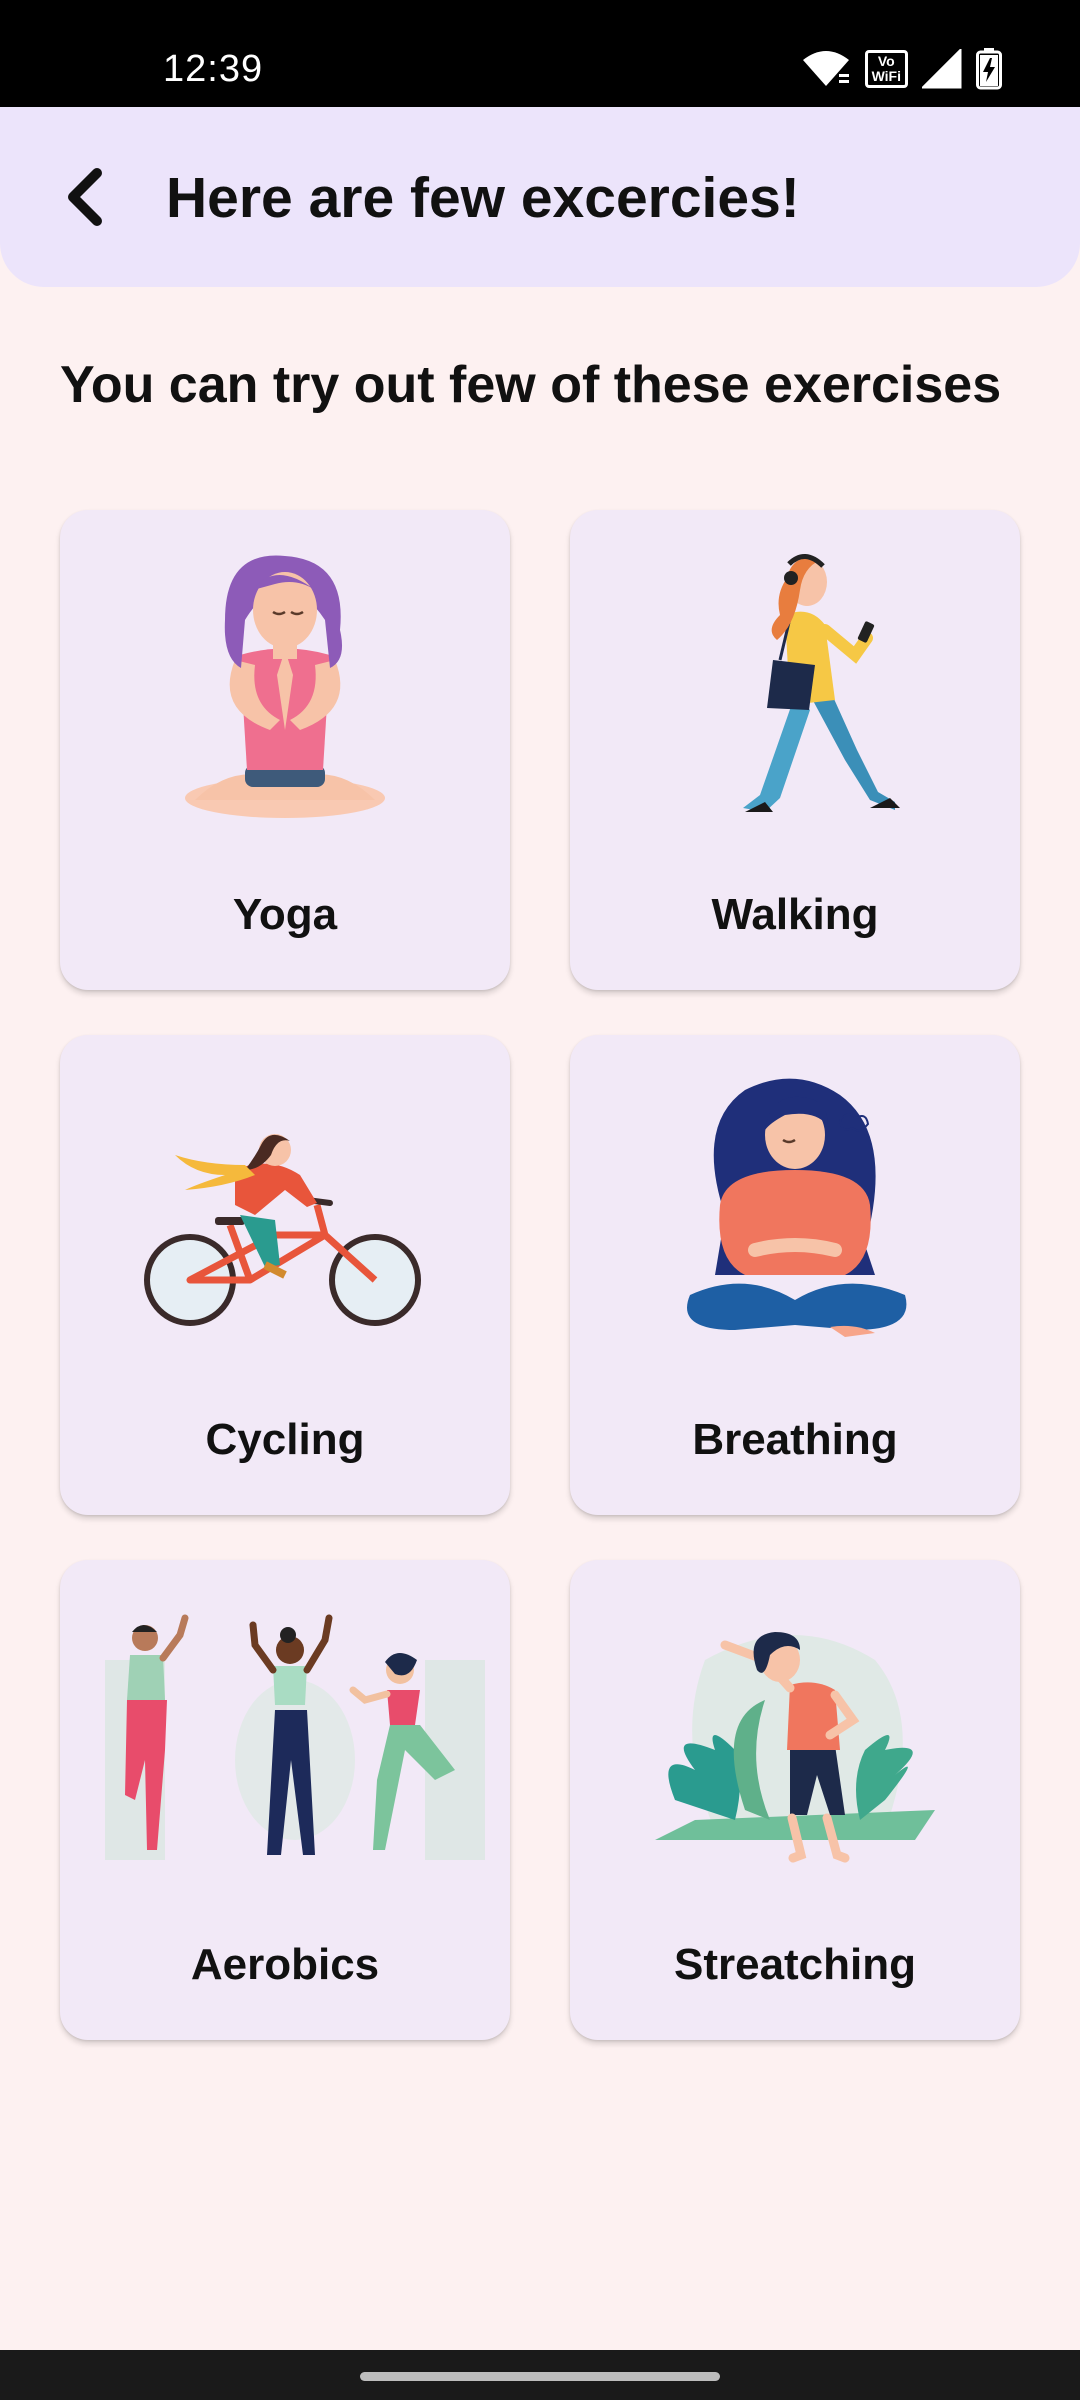  I want to click on exercise-label: Aerobics, so click(285, 1964).